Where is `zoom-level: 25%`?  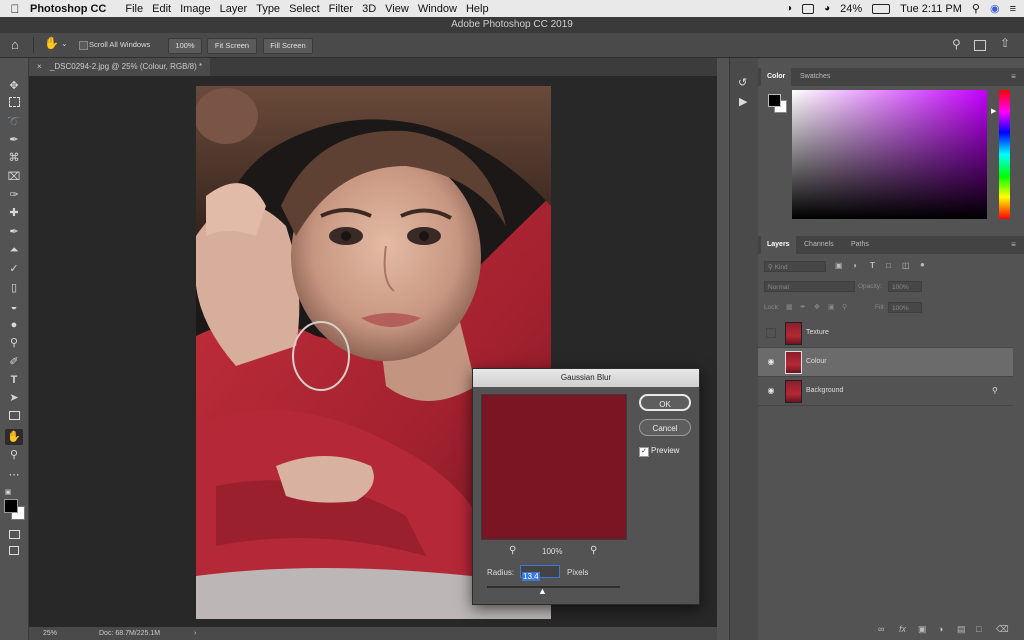
zoom-level: 25% is located at coordinates (50, 633).